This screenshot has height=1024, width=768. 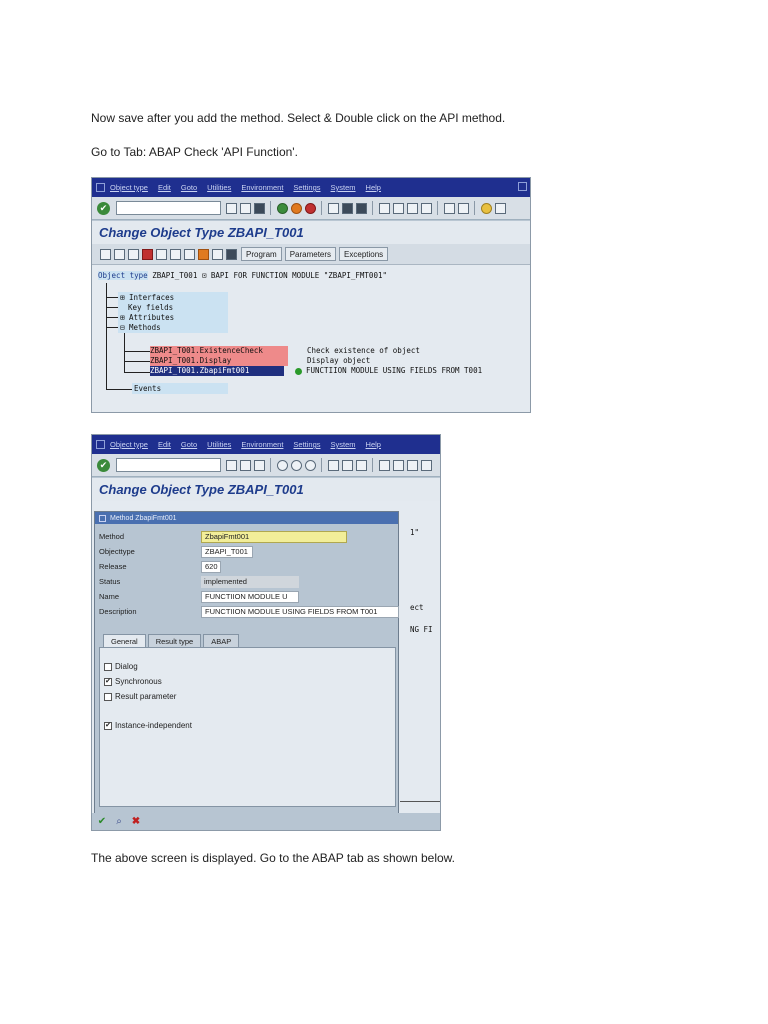 What do you see at coordinates (150, 307) in the screenshot?
I see `tree-node-key-fields: Key fields` at bounding box center [150, 307].